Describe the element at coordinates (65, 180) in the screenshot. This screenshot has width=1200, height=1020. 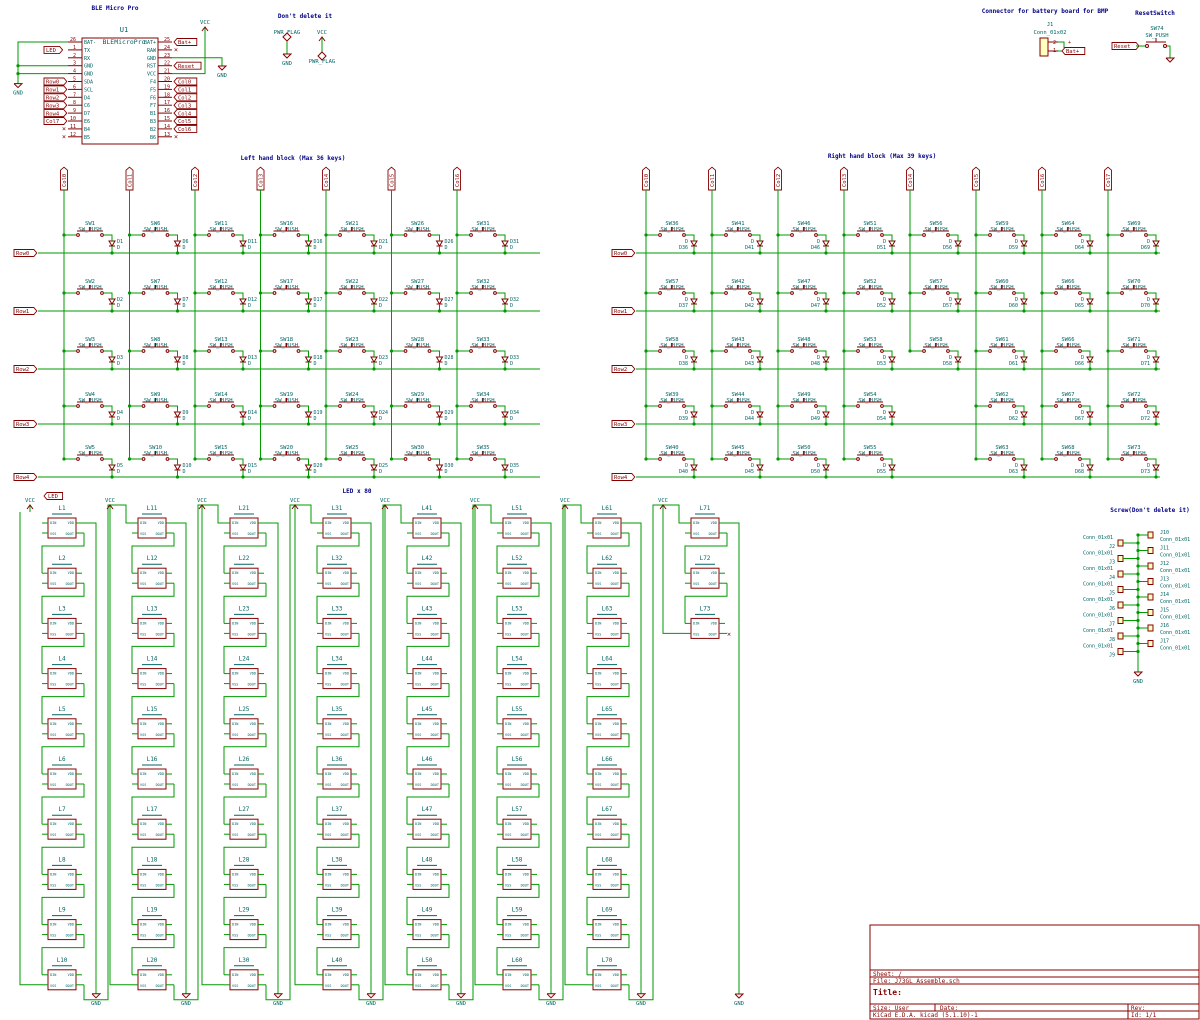
I see `net-label-text: Col0` at that location.